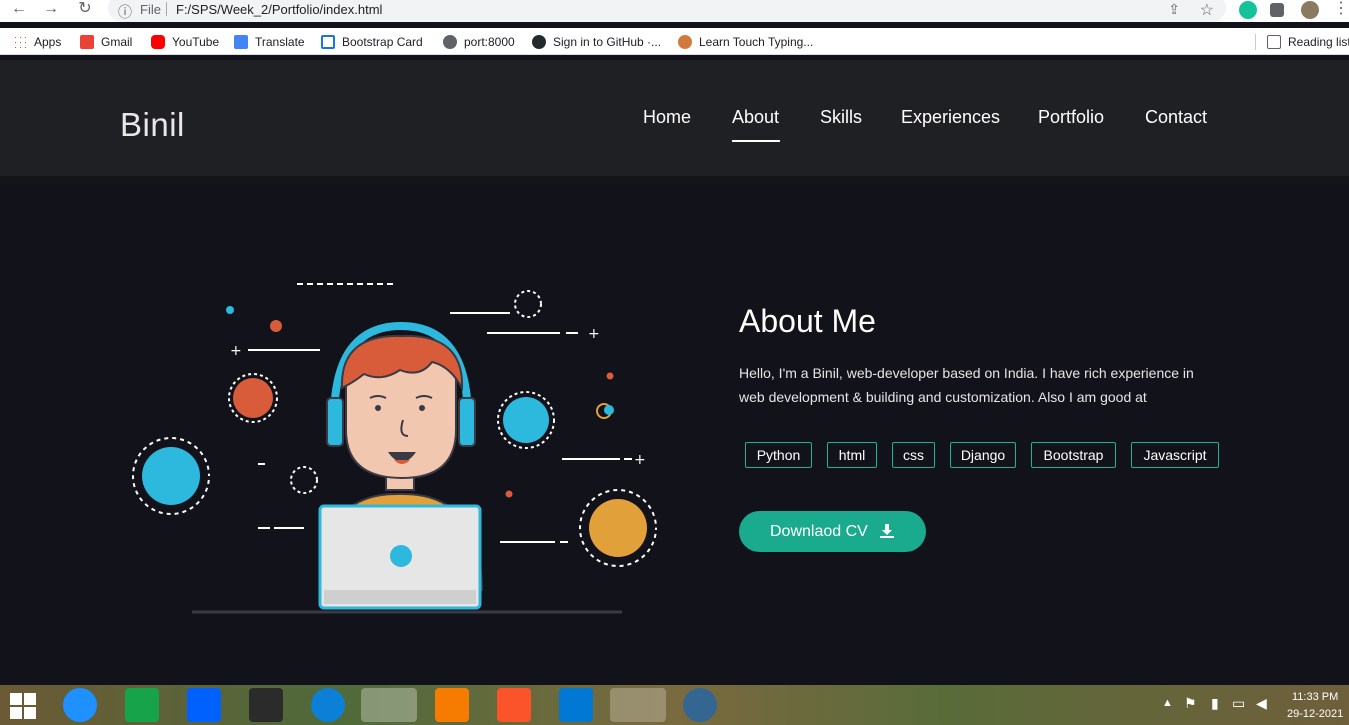 The width and height of the screenshot is (1349, 725). Describe the element at coordinates (667, 117) in the screenshot. I see `nav-home: Home` at that location.